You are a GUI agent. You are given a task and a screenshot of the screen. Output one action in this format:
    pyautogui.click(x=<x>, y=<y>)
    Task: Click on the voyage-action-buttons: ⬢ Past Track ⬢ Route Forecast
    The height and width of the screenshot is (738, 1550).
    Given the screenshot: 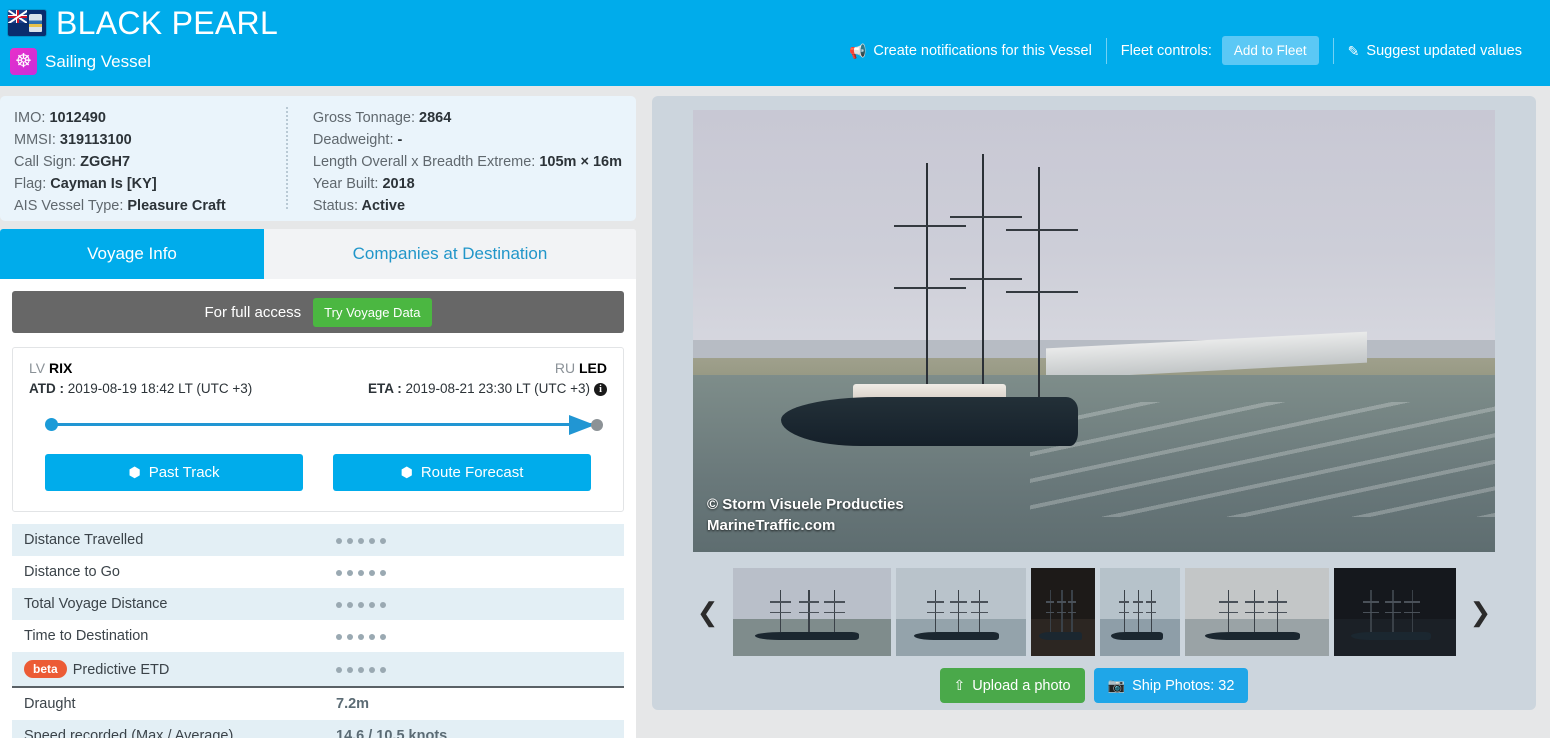 What is the action you would take?
    pyautogui.click(x=318, y=474)
    